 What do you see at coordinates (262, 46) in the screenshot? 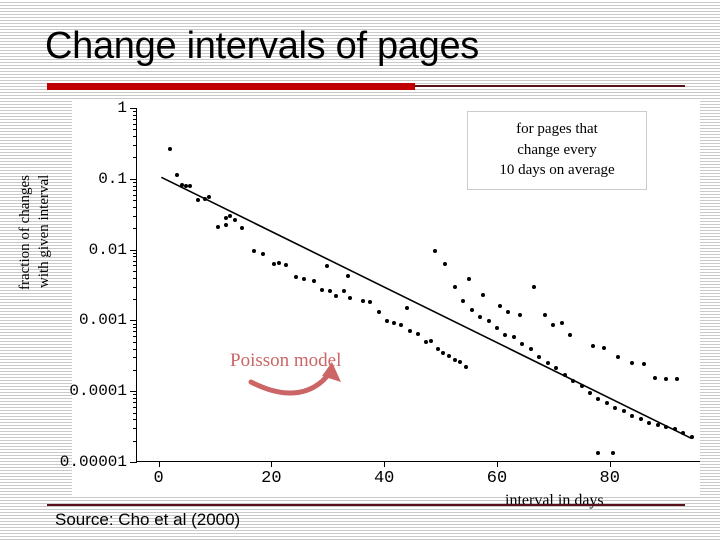
I see `page-title: Change intervals of pages` at bounding box center [262, 46].